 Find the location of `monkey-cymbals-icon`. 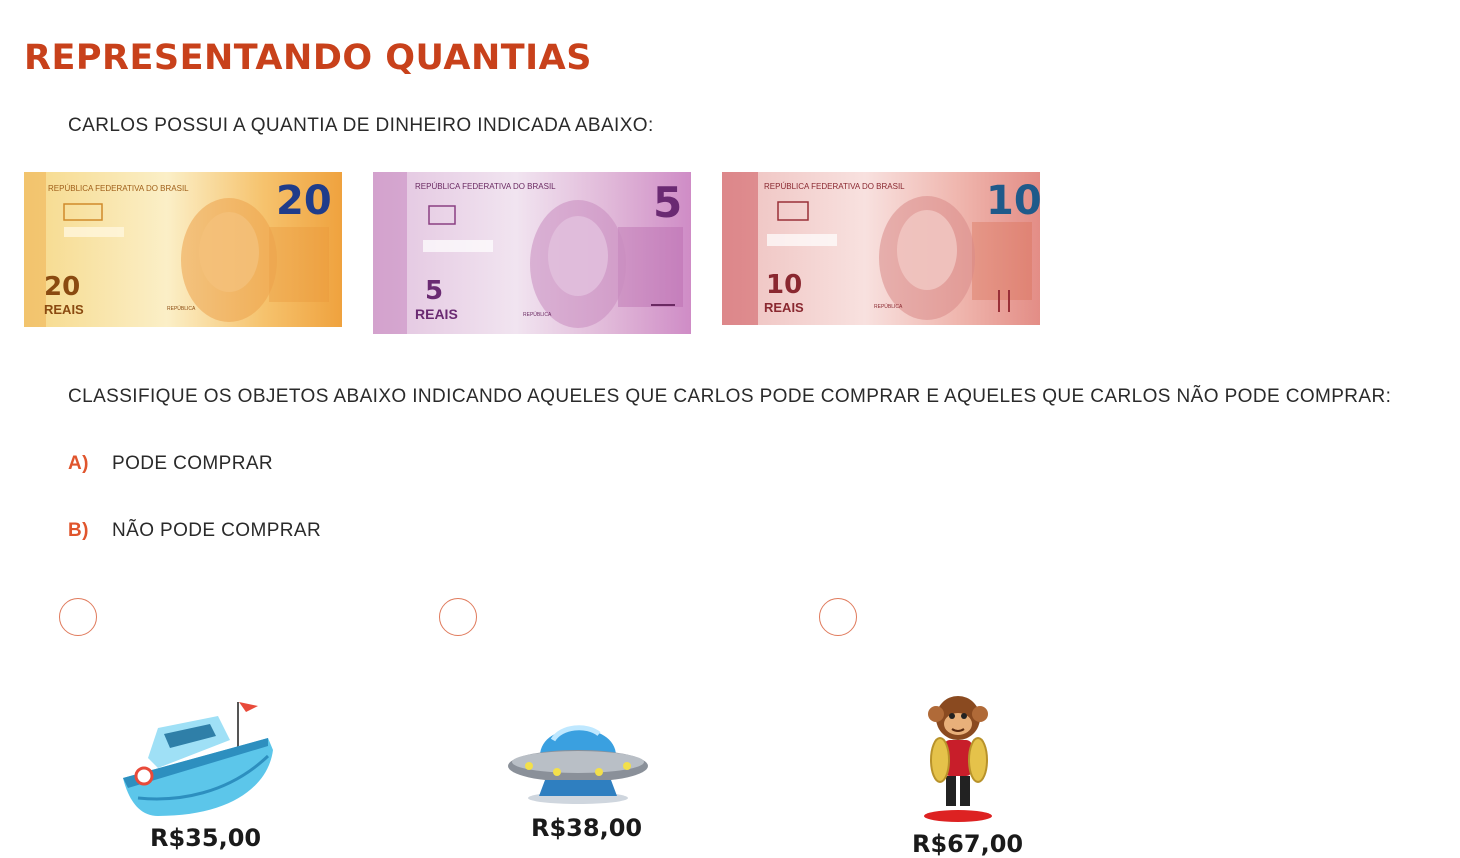

monkey-cymbals-icon is located at coordinates (960, 760).